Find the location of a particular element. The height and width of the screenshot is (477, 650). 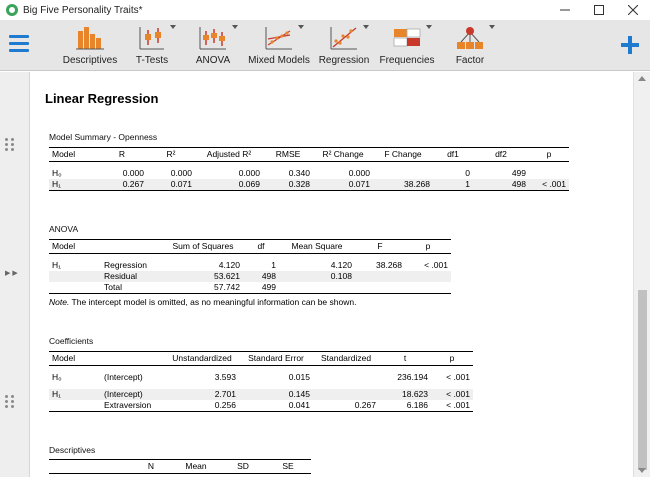

cell: 18.623 is located at coordinates (405, 394).